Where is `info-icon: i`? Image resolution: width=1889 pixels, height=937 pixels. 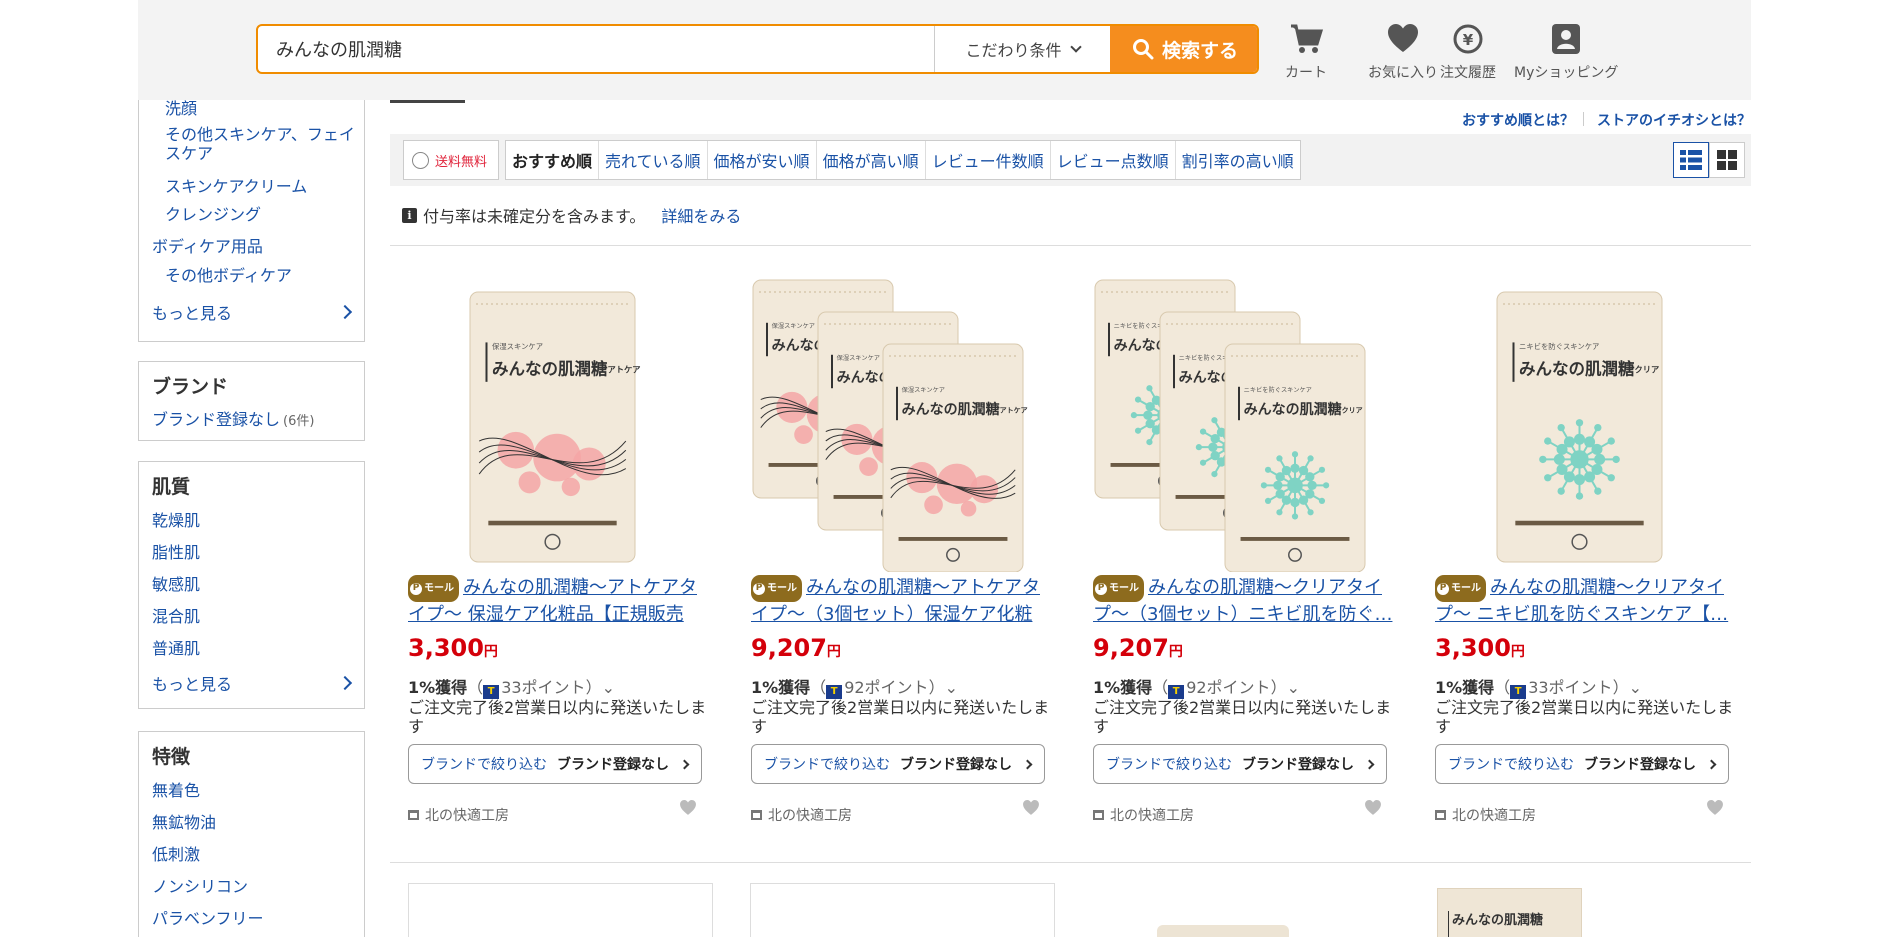 info-icon: i is located at coordinates (409, 215).